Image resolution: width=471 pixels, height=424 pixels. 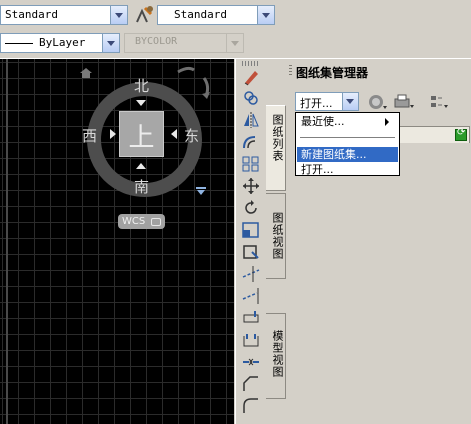 I want to click on dimension-style-value: Standard, so click(x=200, y=14).